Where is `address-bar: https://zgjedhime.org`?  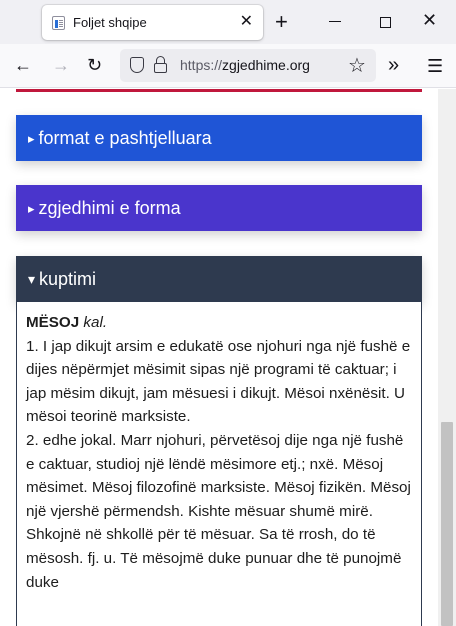 address-bar: https://zgjedhime.org is located at coordinates (248, 65).